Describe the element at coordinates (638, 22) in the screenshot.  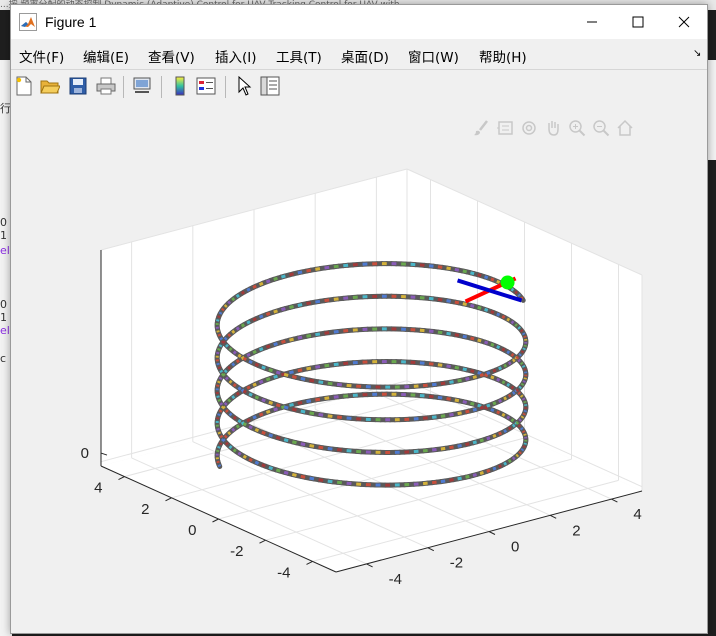
I see `maximize-button` at that location.